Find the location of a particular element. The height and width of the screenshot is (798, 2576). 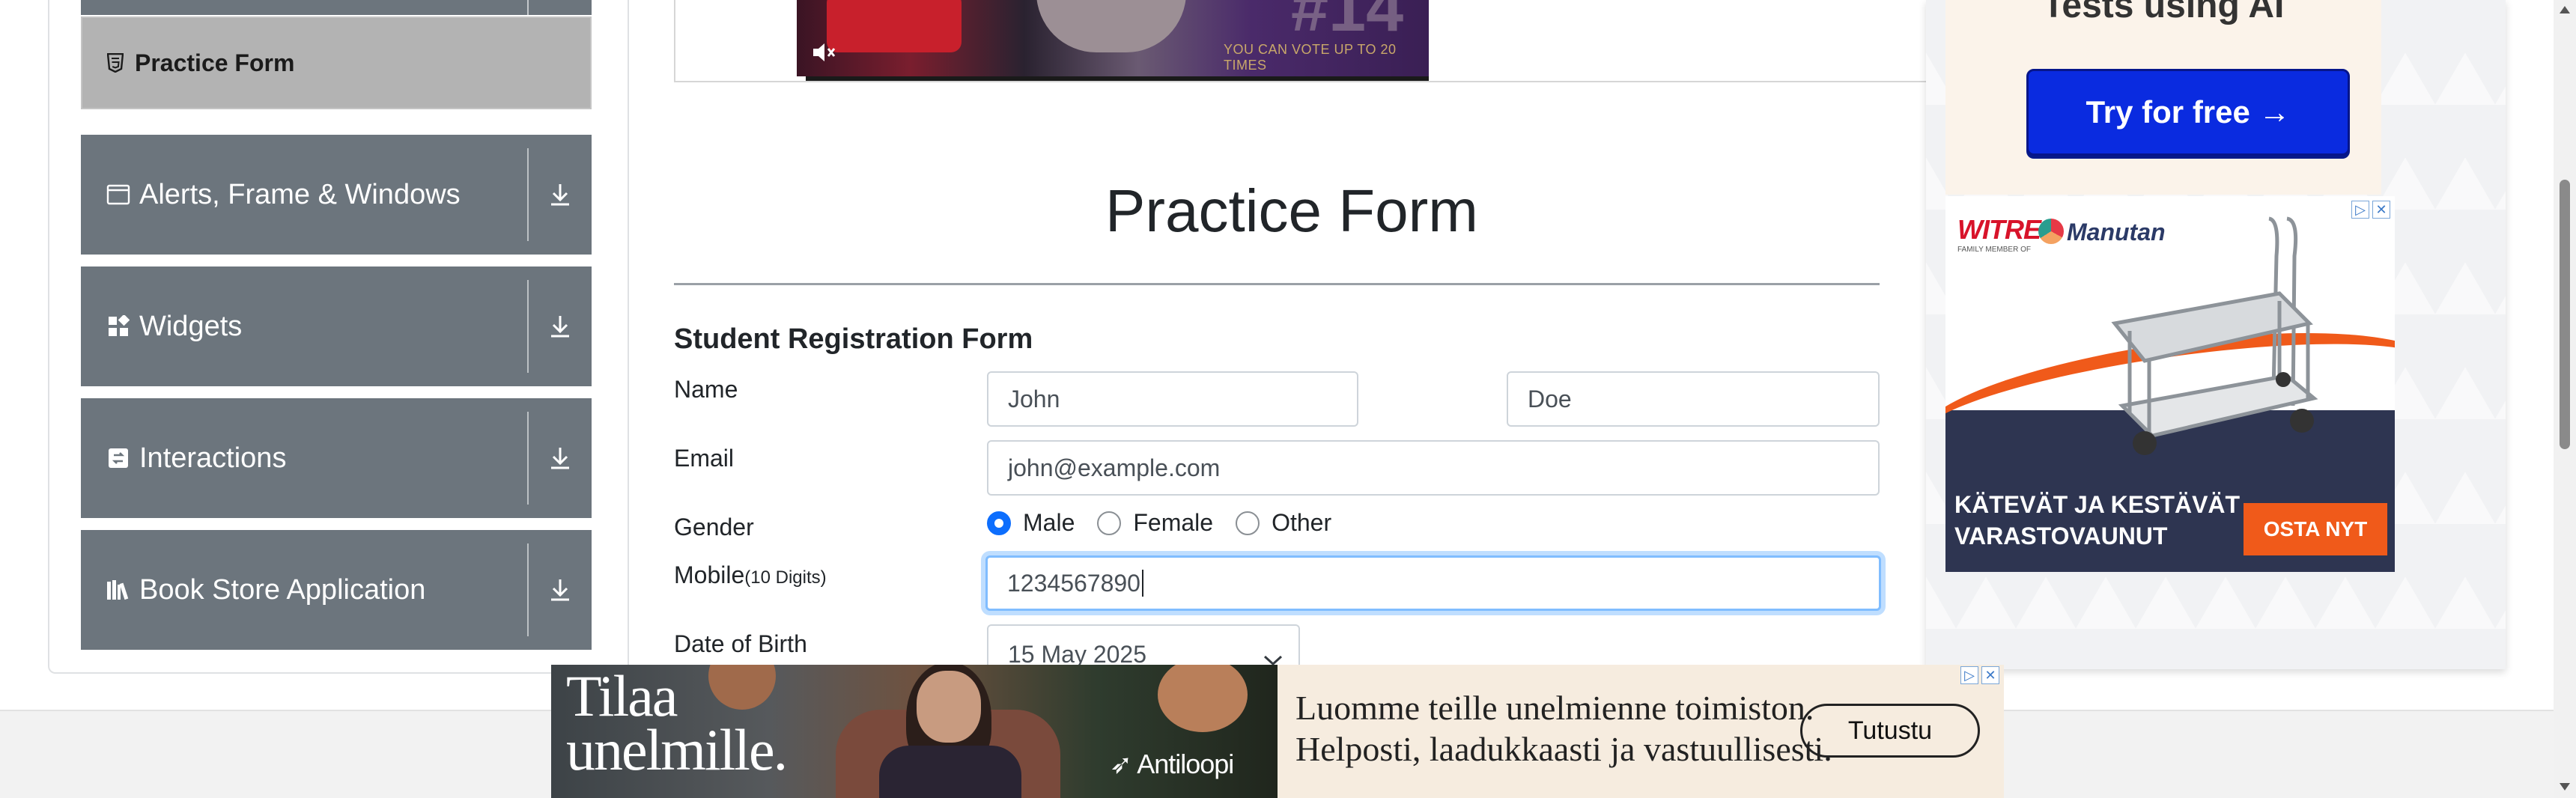

email-input: john@example.com is located at coordinates (1433, 468).